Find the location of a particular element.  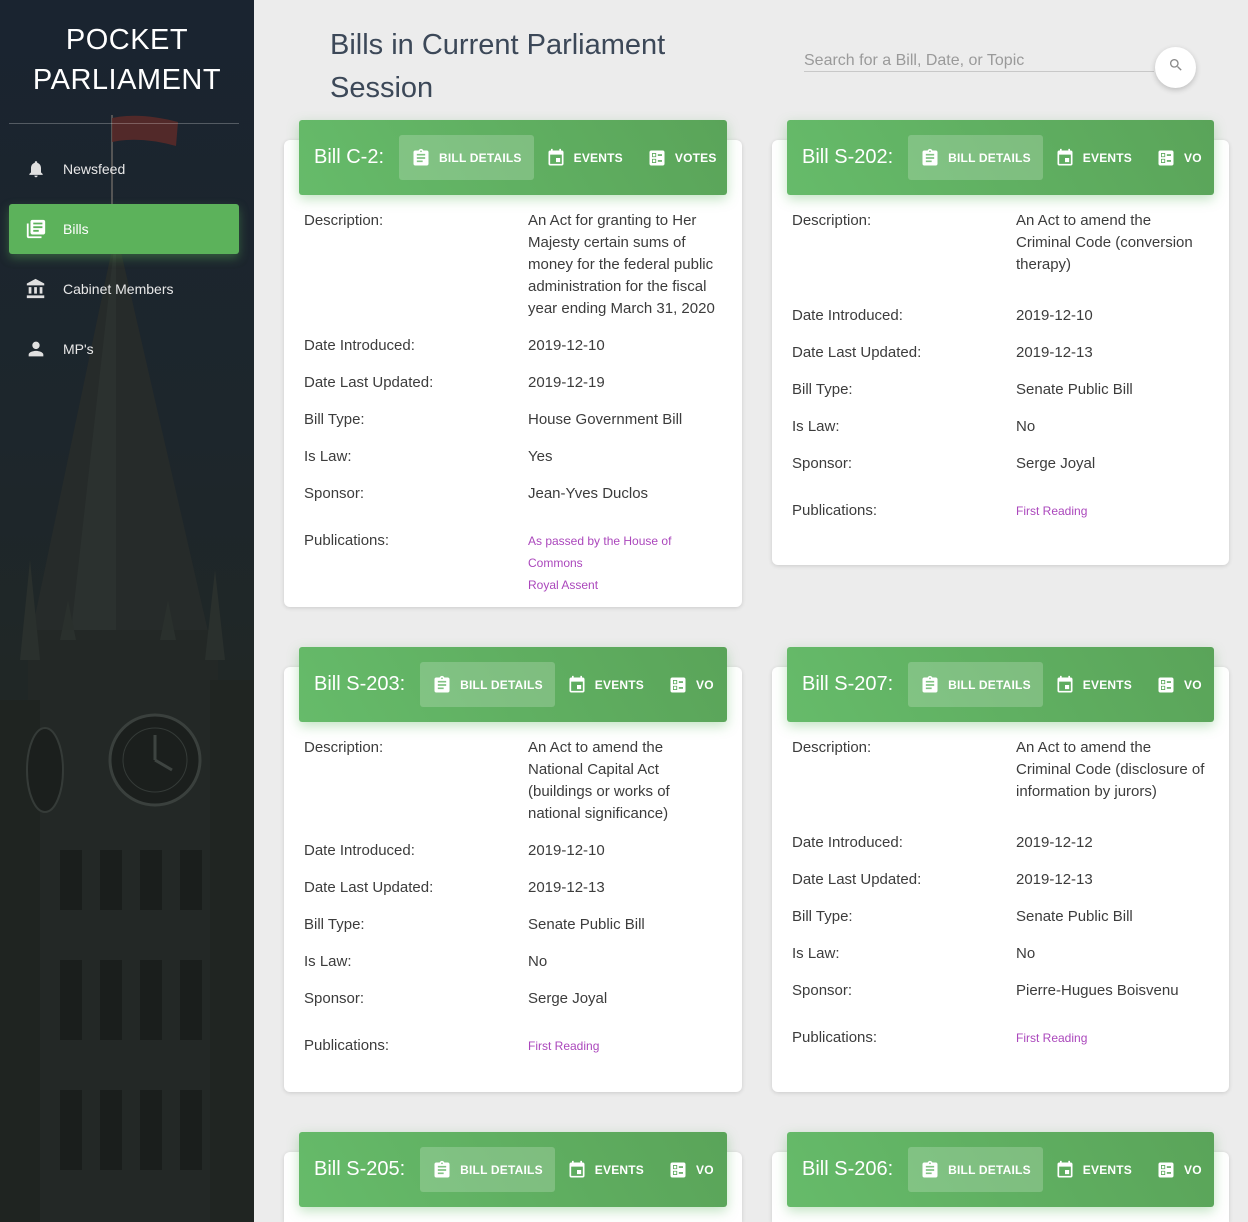

bank-icon is located at coordinates (36, 289).